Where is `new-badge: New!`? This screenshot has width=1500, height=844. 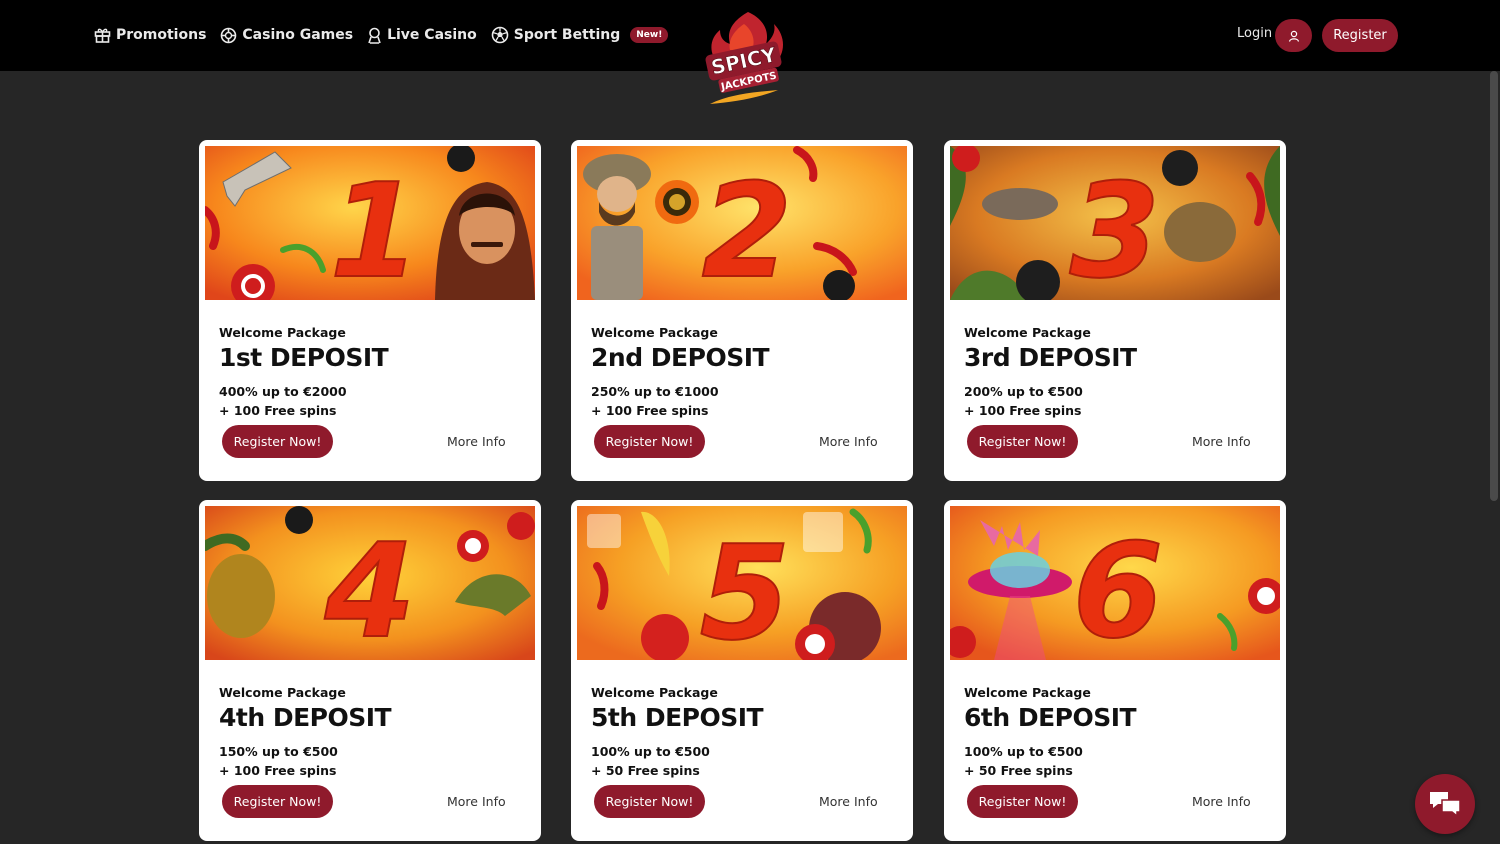 new-badge: New! is located at coordinates (649, 35).